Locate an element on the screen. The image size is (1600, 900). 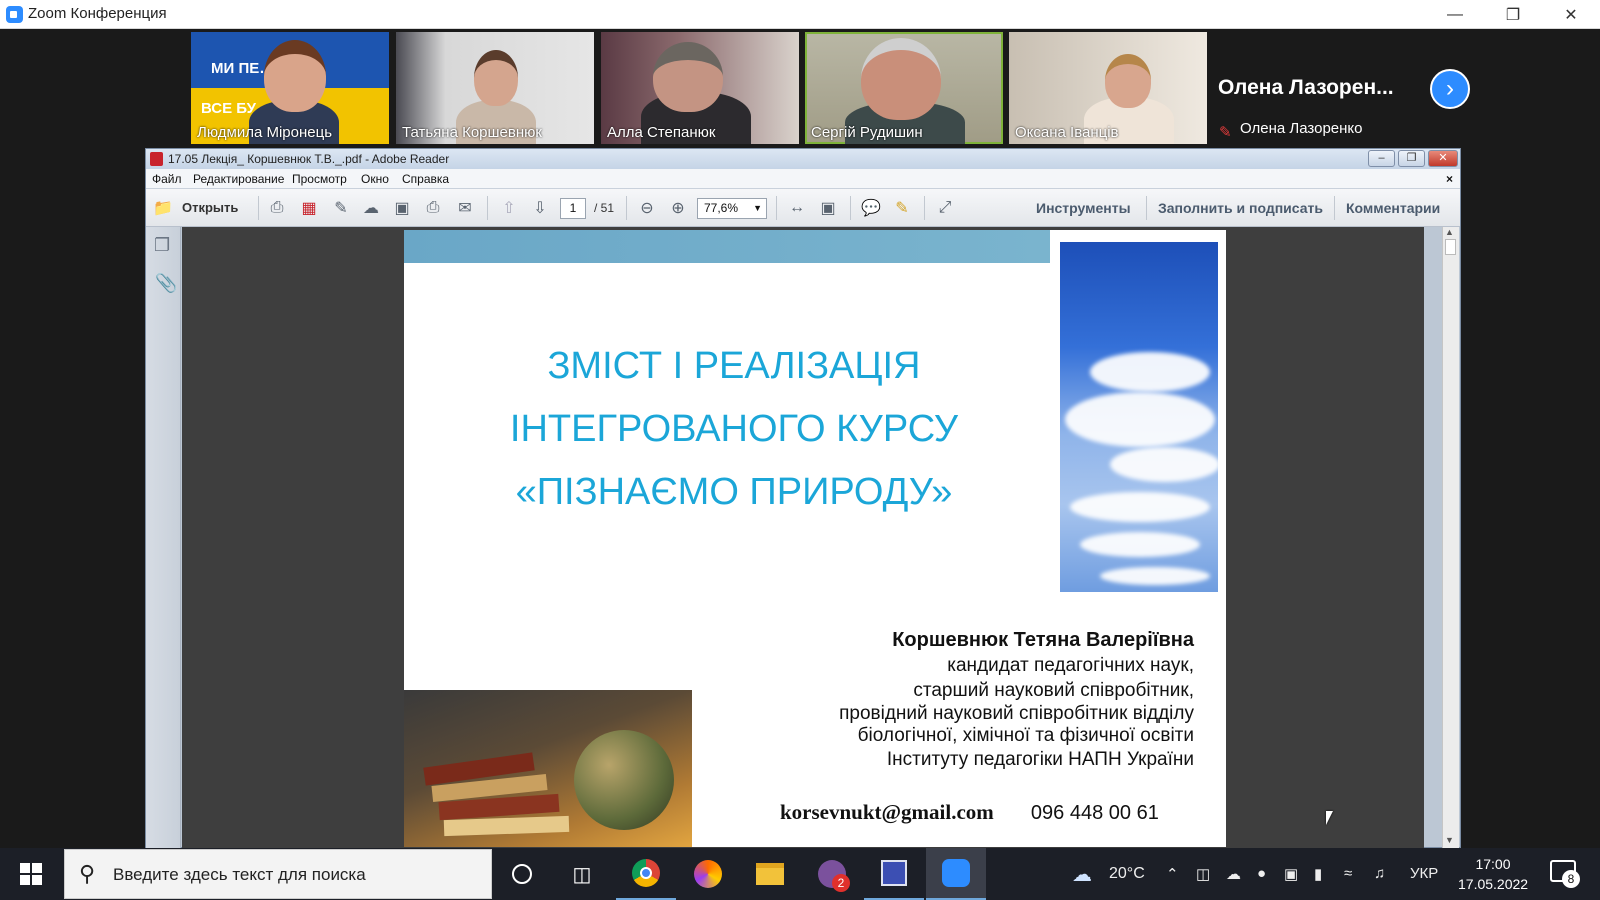
menu-help: Справка is located at coordinates (425, 179).